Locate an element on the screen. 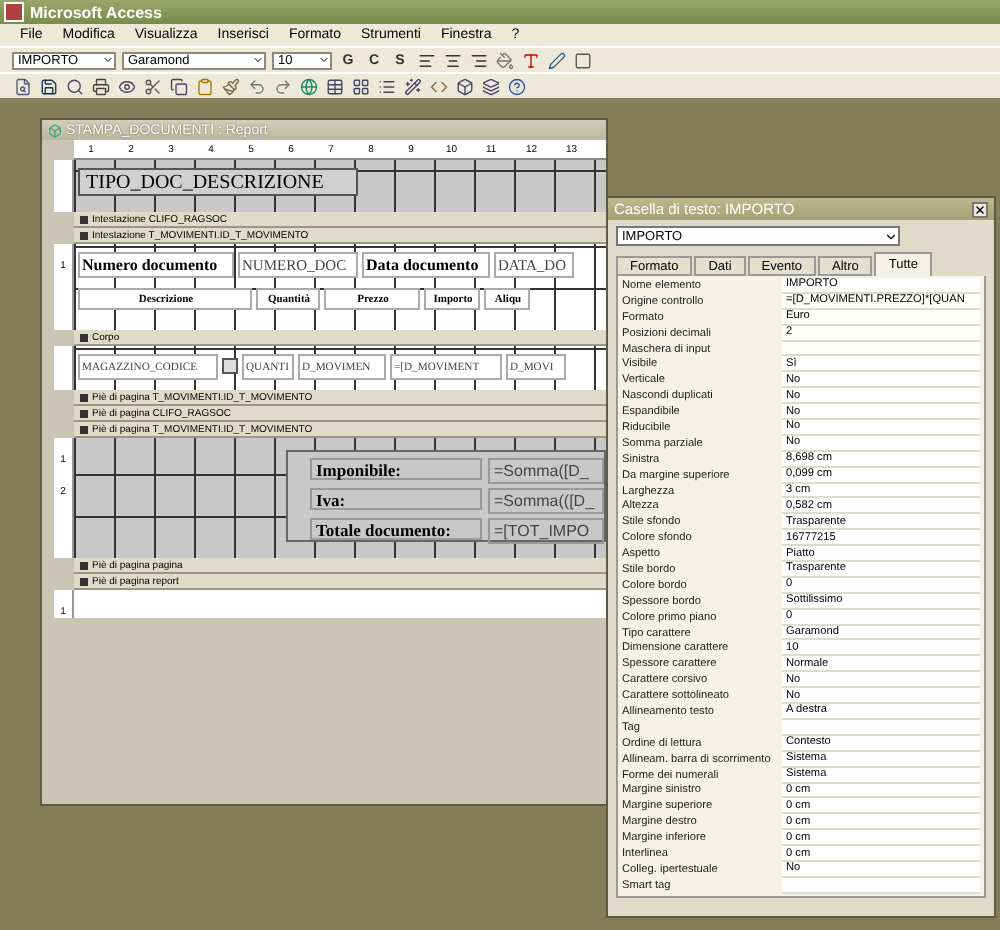 The height and width of the screenshot is (930, 1000). undo-icon is located at coordinates (256, 86).